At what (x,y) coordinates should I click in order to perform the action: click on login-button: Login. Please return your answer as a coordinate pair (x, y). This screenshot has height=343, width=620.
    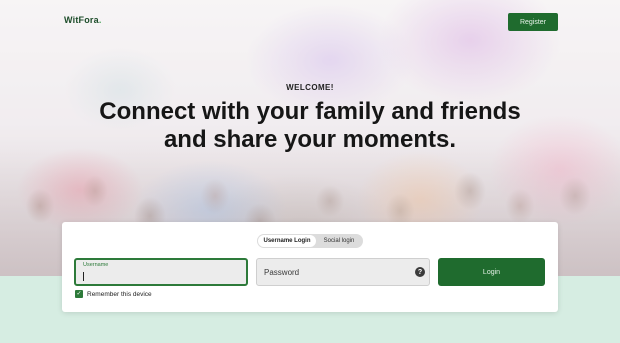
    Looking at the image, I should click on (491, 272).